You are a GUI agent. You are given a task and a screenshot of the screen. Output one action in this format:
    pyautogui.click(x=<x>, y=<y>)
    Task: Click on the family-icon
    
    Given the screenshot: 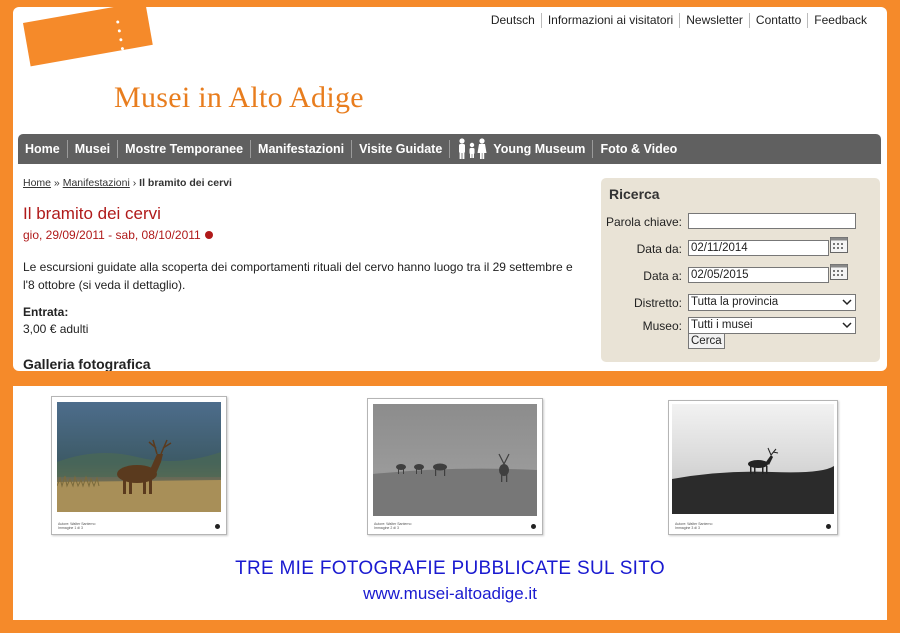 What is the action you would take?
    pyautogui.click(x=472, y=149)
    